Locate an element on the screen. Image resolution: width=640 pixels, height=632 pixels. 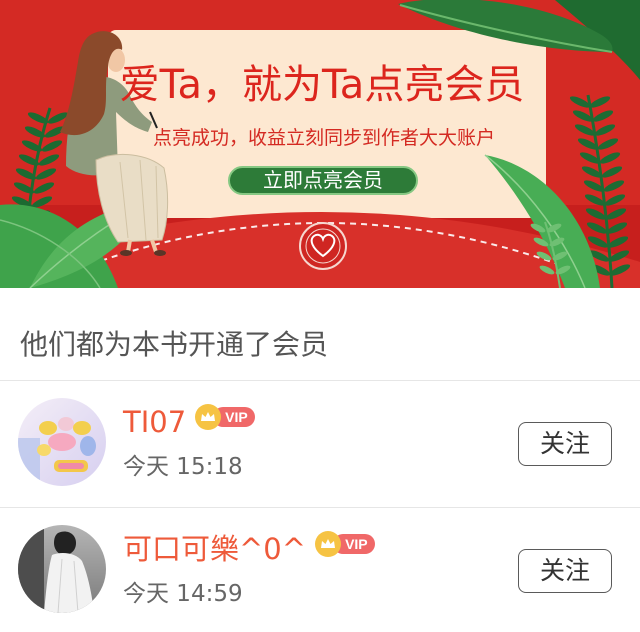
activate-membership-button: 立即点亮会员 is located at coordinates (323, 180).